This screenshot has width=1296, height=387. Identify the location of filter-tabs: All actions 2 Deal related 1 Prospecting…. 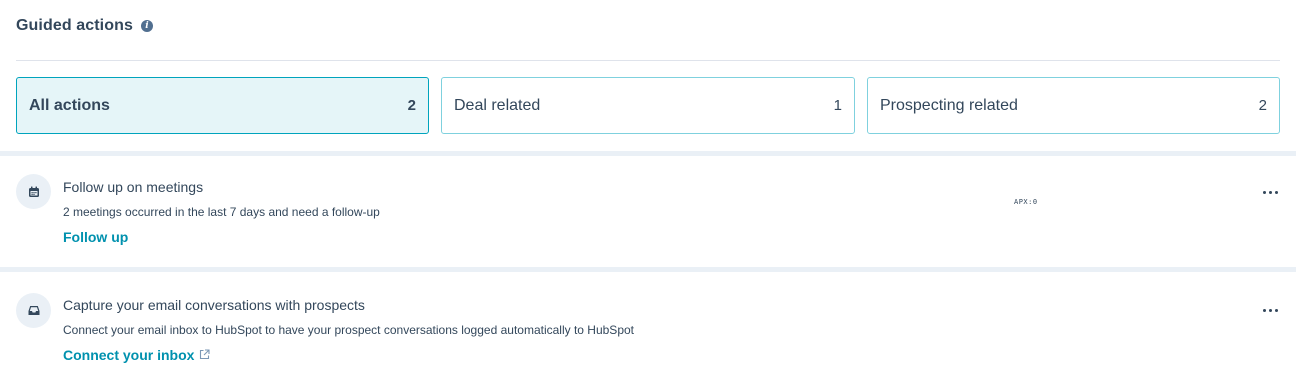
(648, 105).